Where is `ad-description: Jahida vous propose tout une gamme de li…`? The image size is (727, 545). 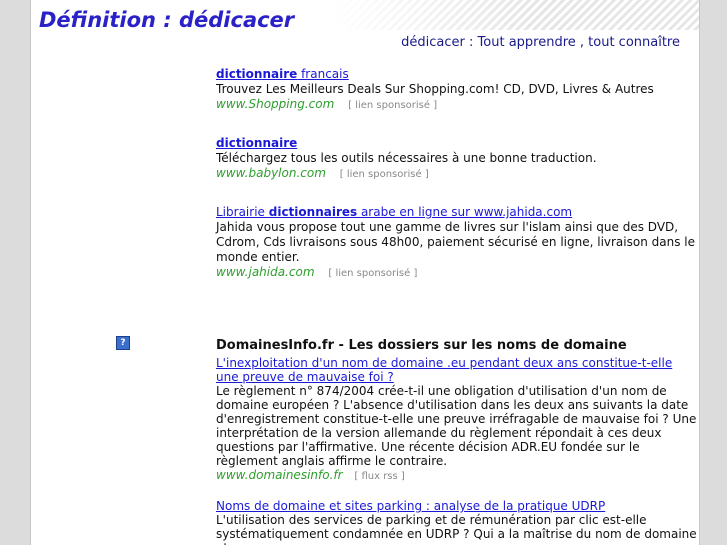
ad-description: Jahida vous propose tout une gamme de li… is located at coordinates (455, 242).